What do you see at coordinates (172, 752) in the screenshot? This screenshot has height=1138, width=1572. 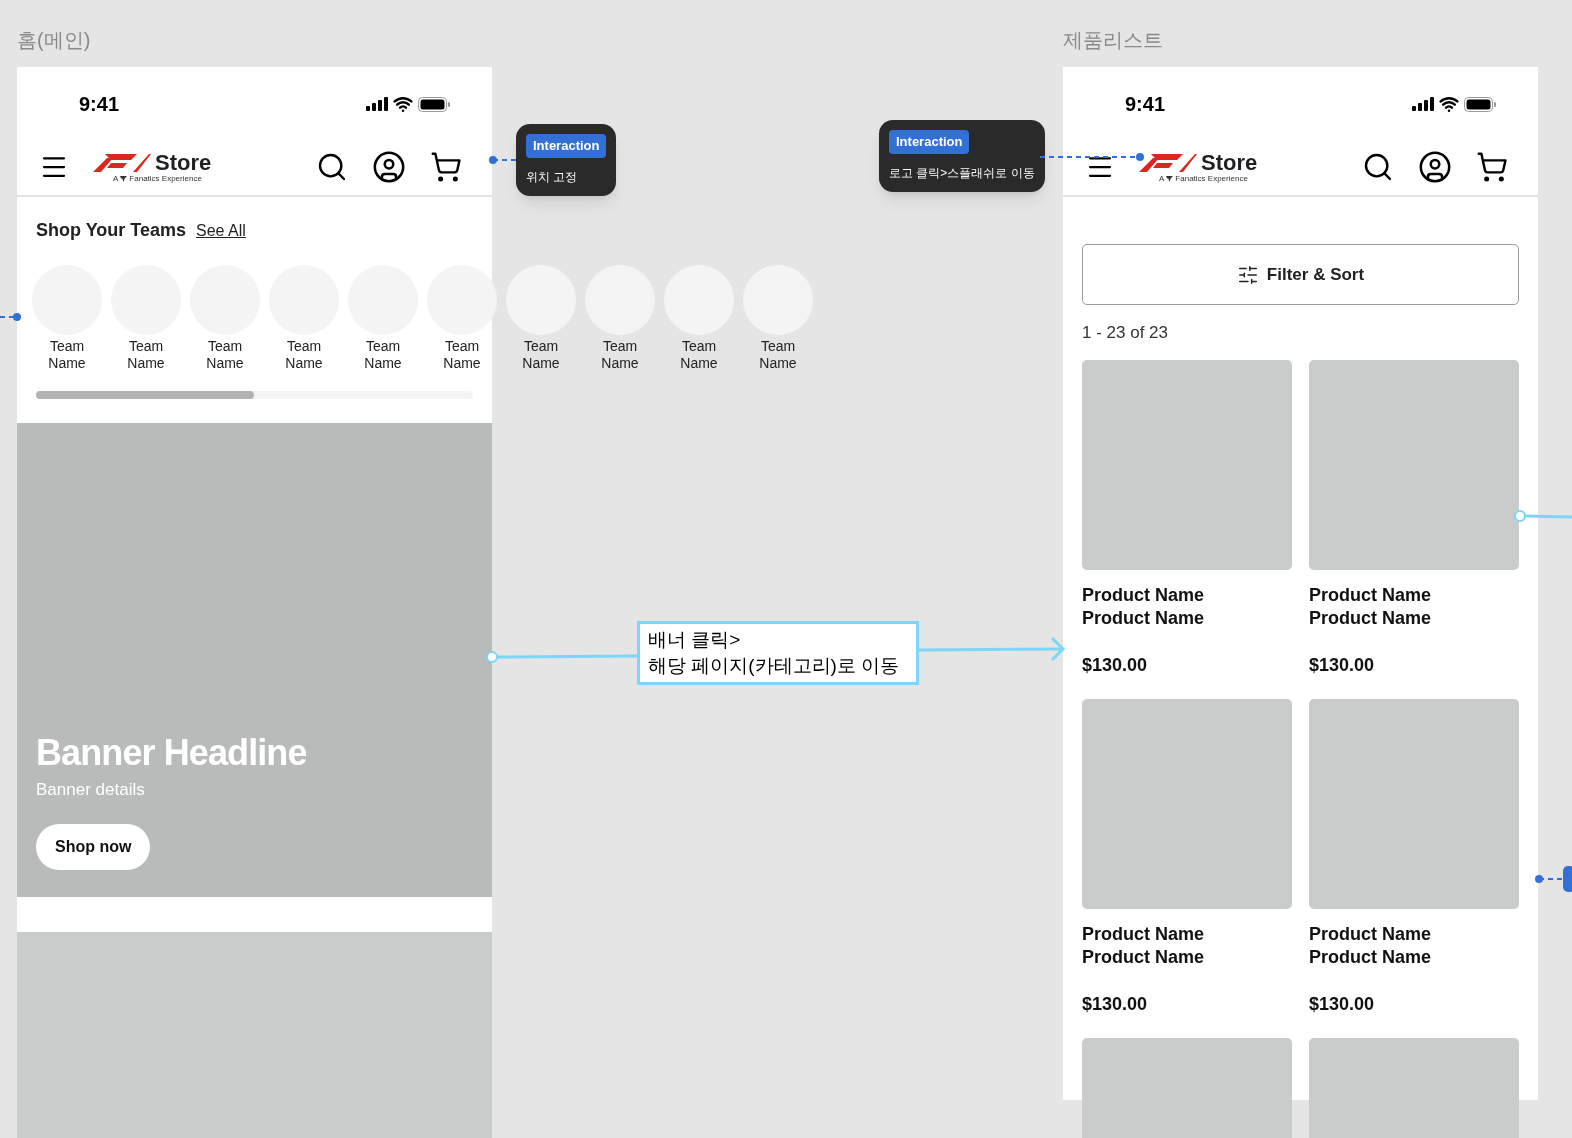 I see `banner-headline: Banner Headline` at bounding box center [172, 752].